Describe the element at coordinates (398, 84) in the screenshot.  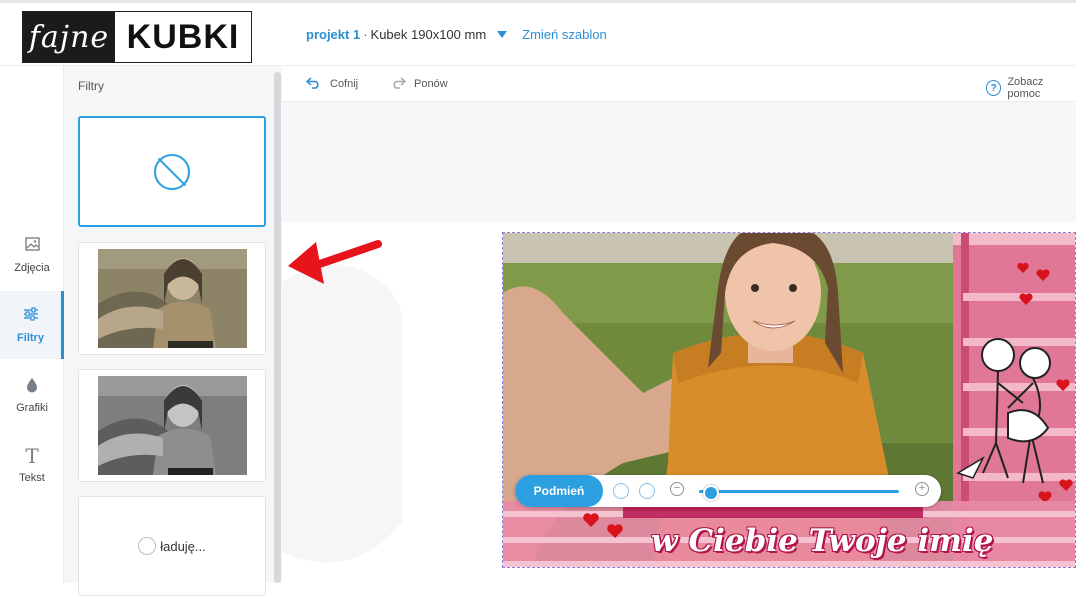
I see `redo-icon` at that location.